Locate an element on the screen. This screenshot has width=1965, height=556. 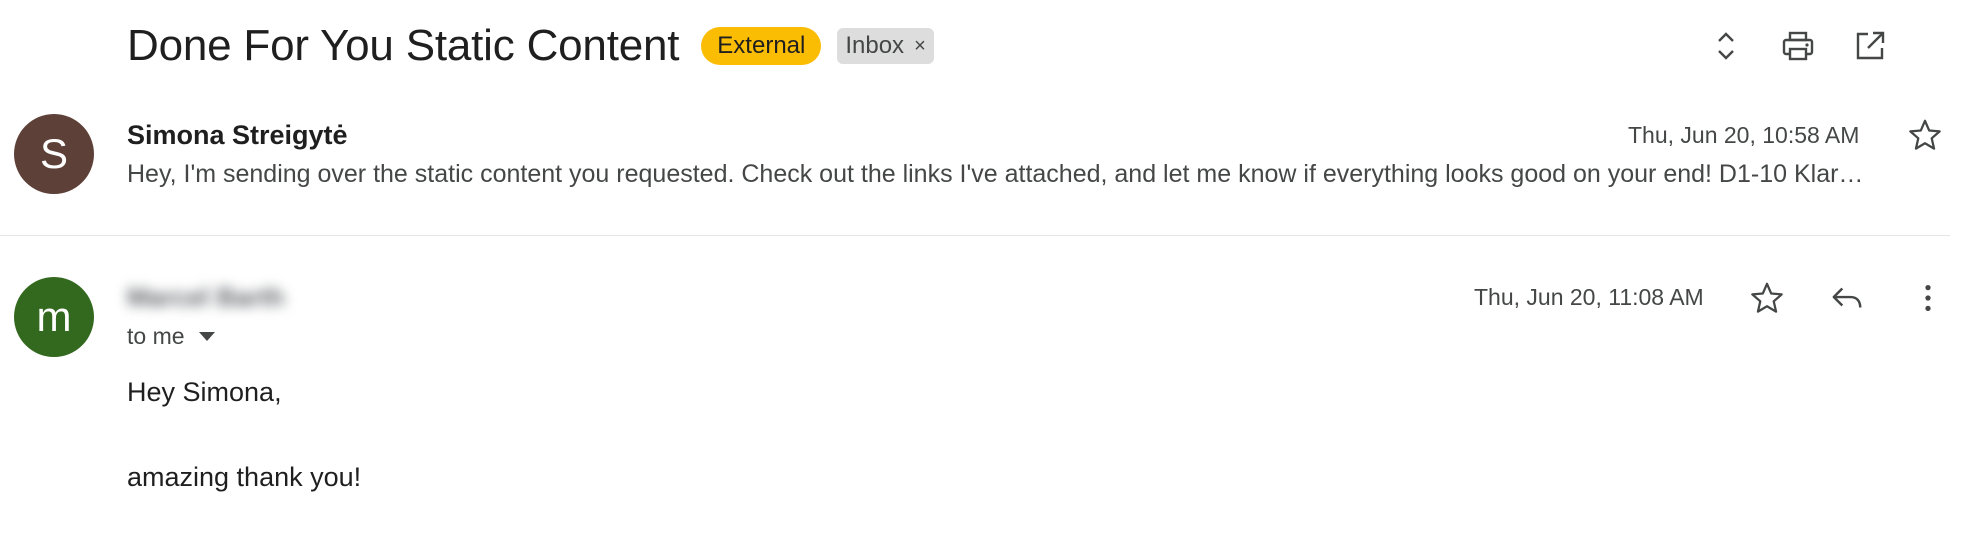
recipient-text: to me is located at coordinates (156, 336).